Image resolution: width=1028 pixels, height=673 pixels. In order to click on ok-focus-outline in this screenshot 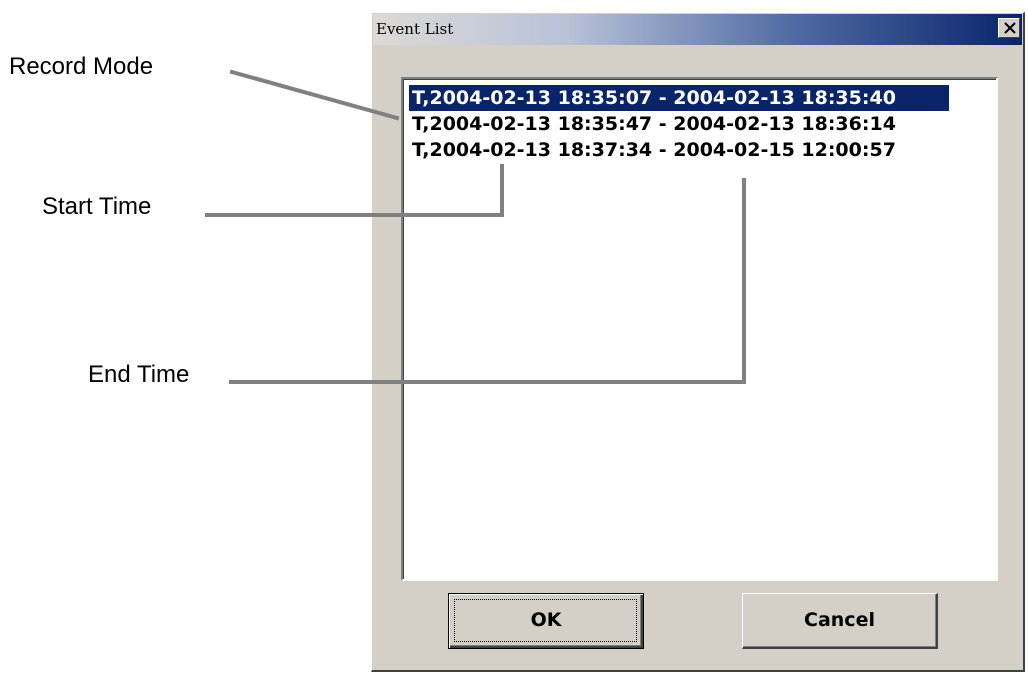, I will do `click(545, 620)`.